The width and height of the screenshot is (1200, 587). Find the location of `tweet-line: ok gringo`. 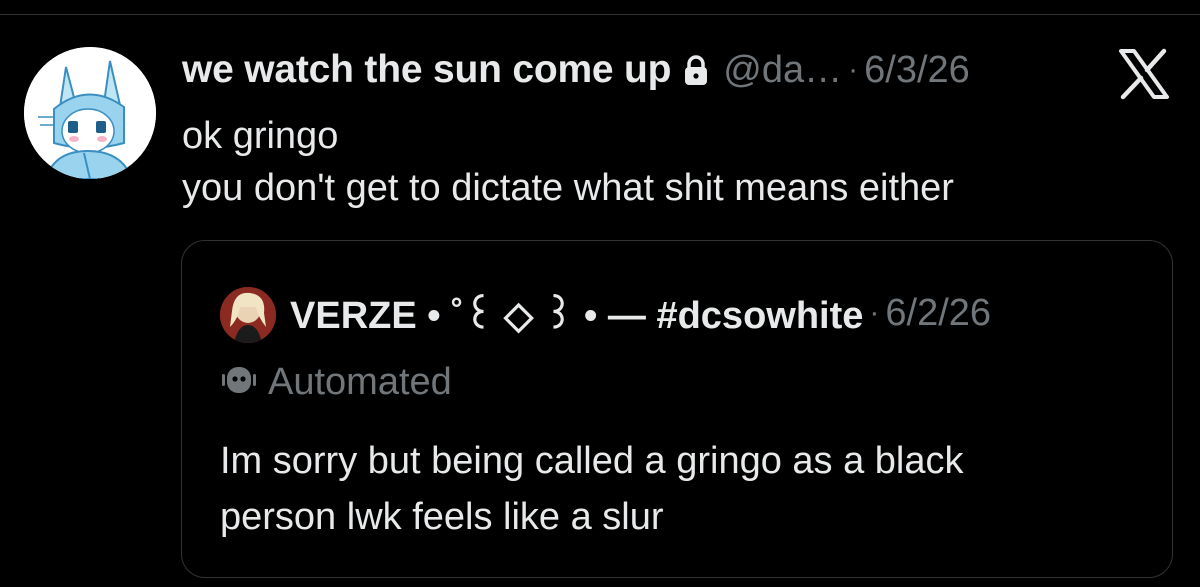

tweet-line: ok gringo is located at coordinates (260, 136).